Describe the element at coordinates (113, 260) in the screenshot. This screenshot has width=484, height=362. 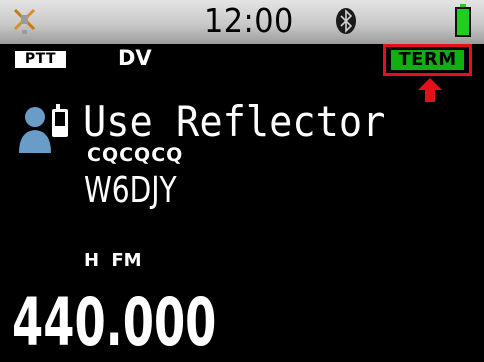
I see `power-mode-text: H FM` at that location.